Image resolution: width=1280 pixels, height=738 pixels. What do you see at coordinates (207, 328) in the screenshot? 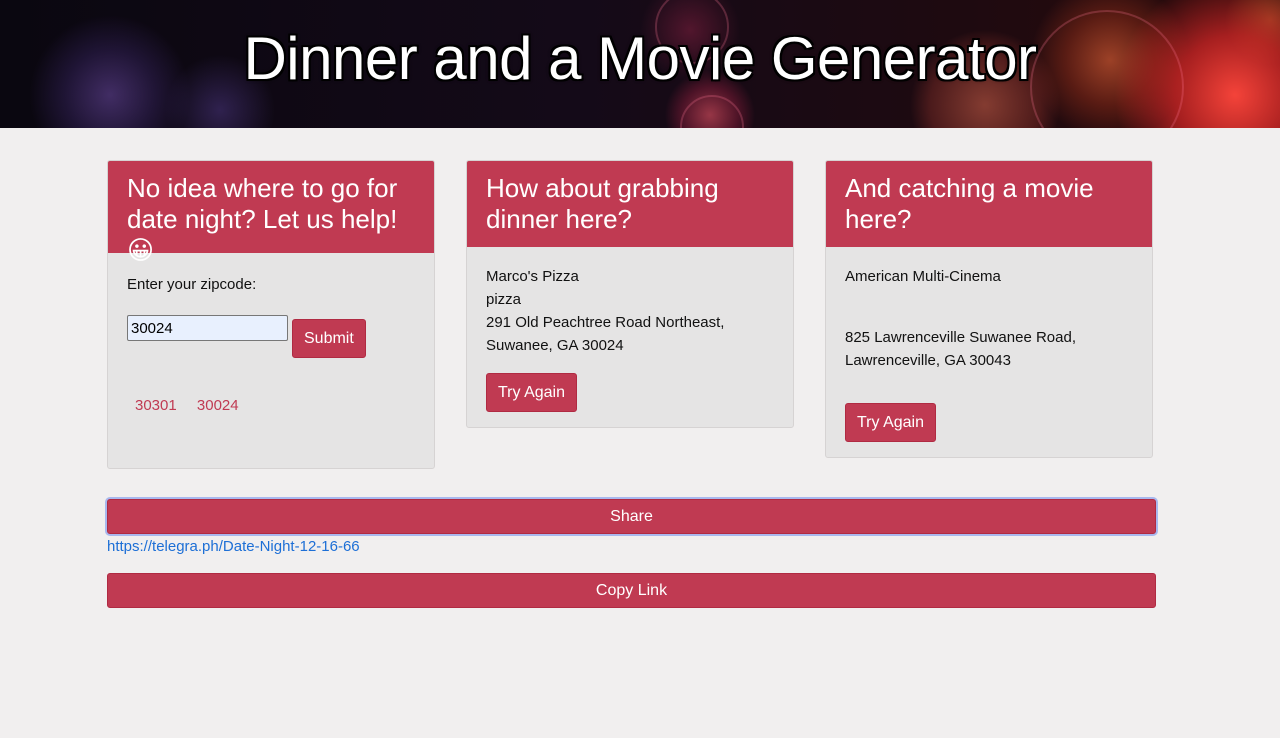
I see `zipcode-input` at bounding box center [207, 328].